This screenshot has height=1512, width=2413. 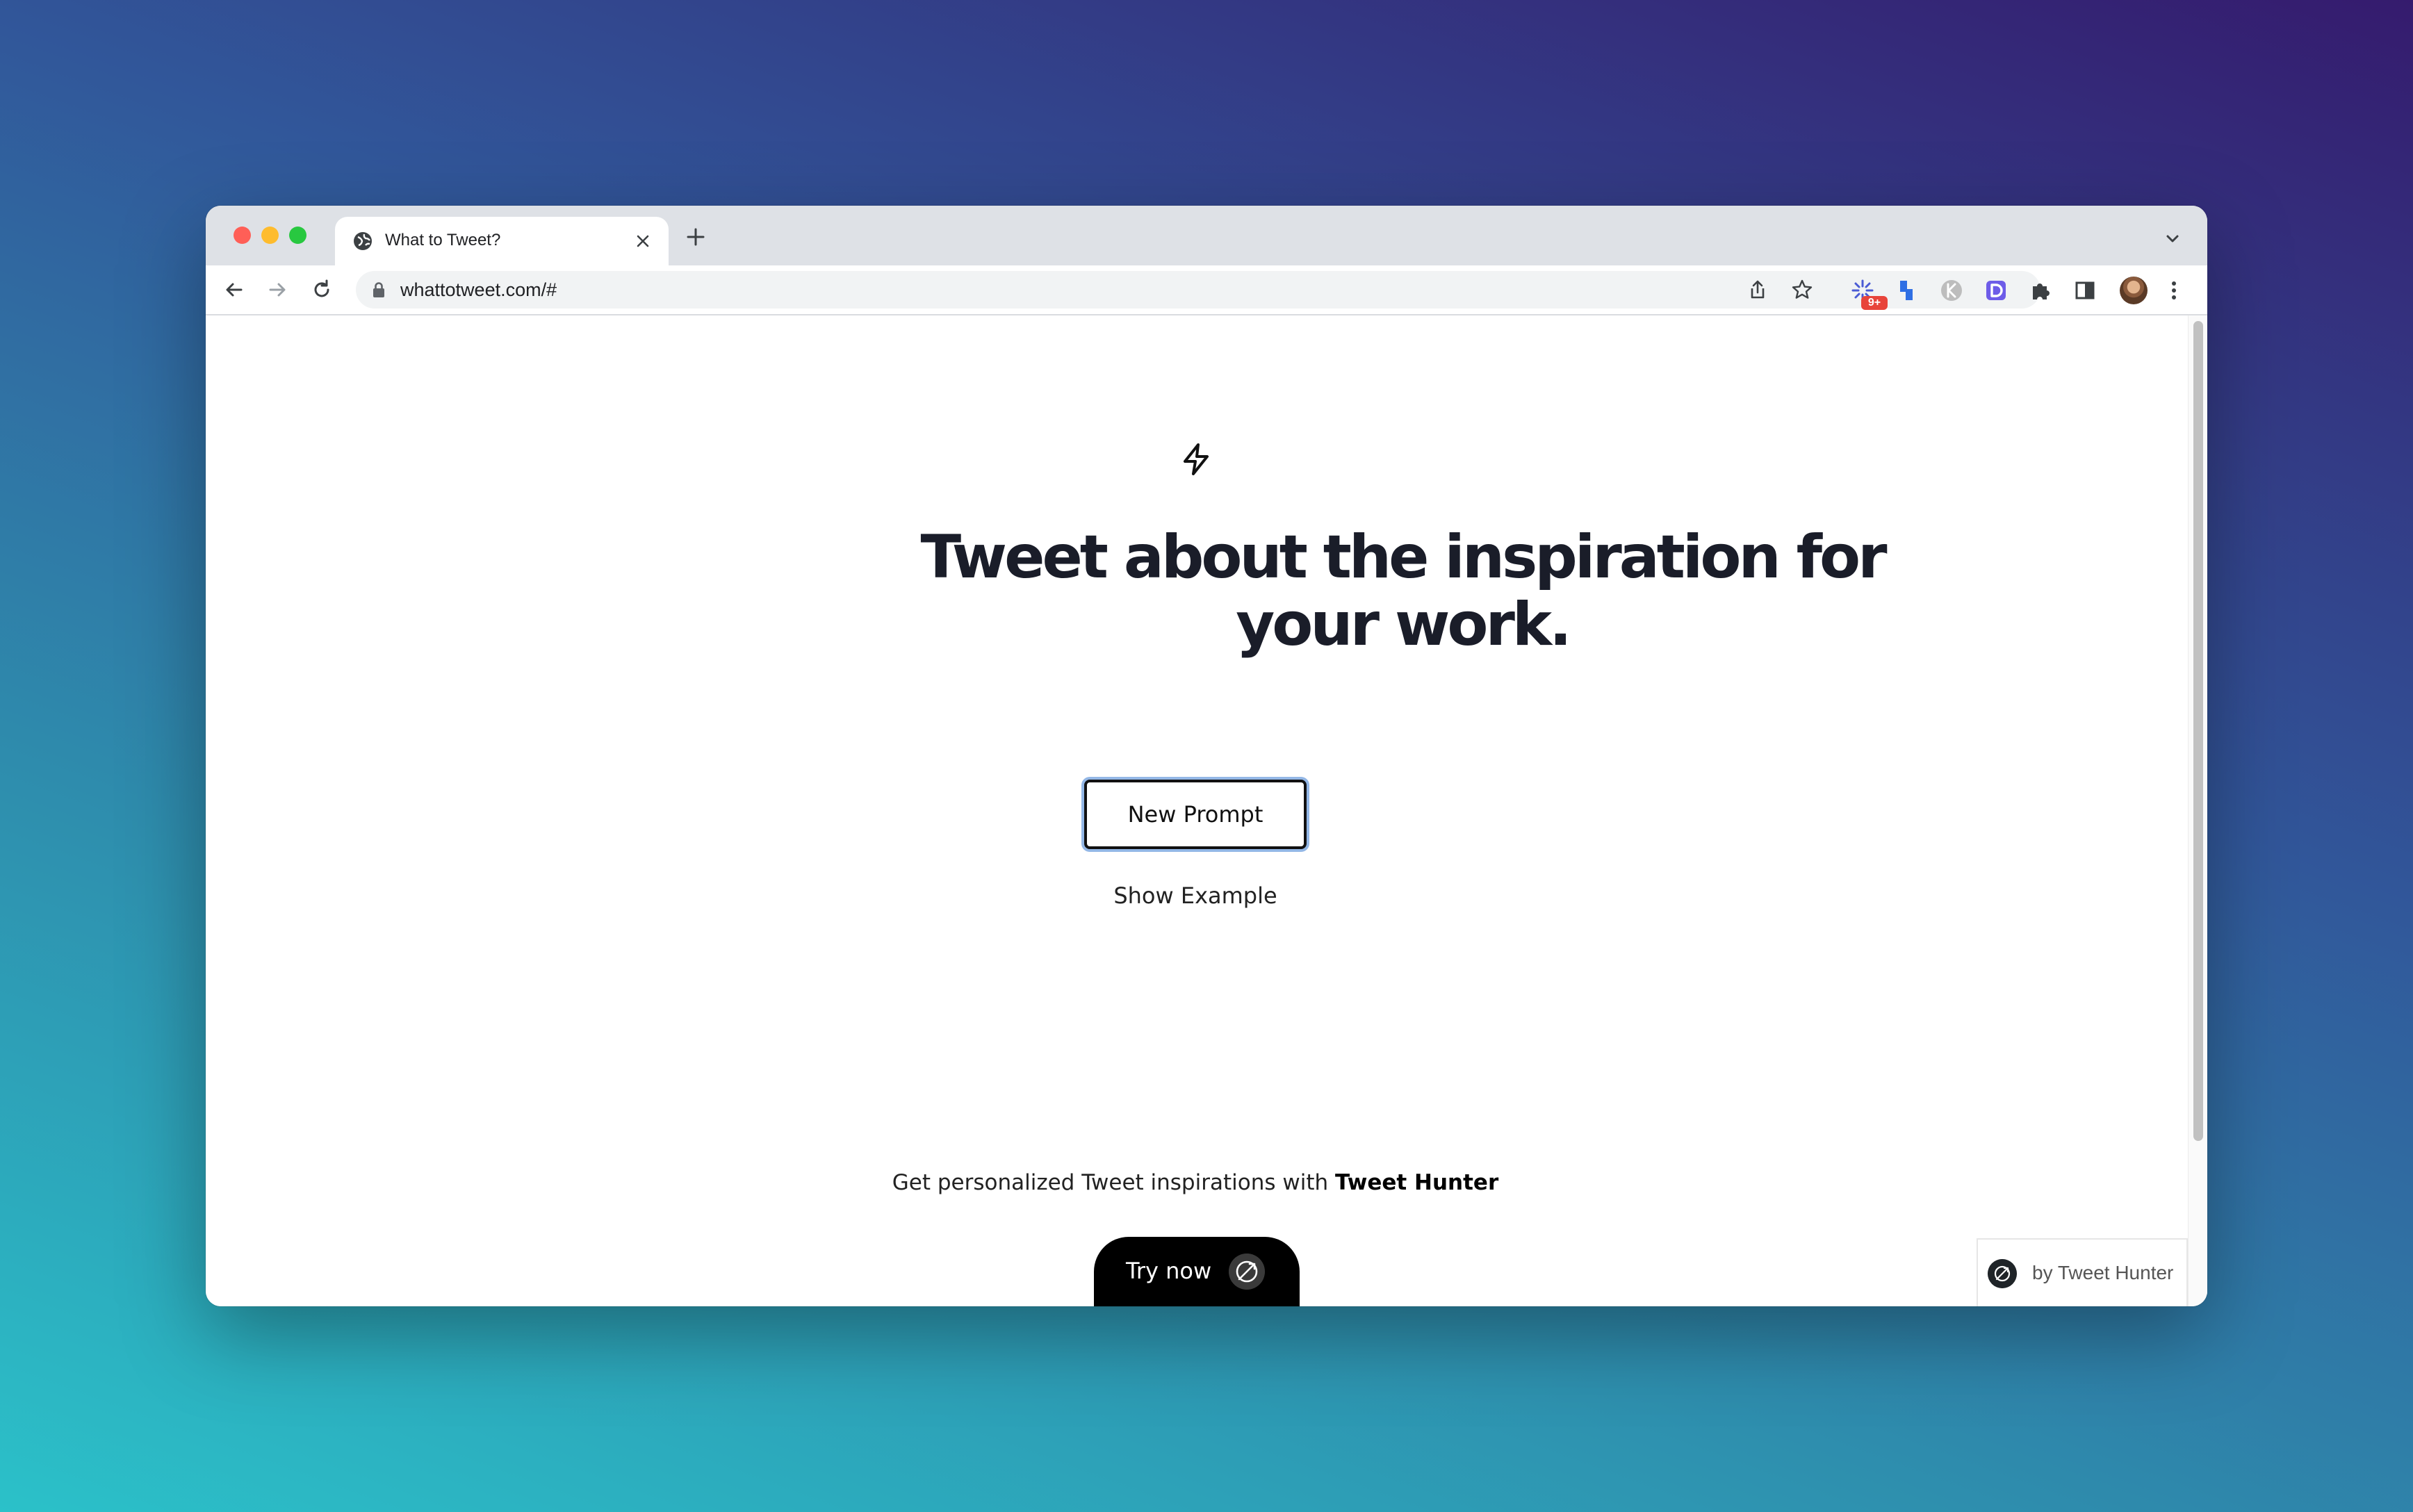 What do you see at coordinates (1206, 235) in the screenshot?
I see `tab-strip: What to Tweet?` at bounding box center [1206, 235].